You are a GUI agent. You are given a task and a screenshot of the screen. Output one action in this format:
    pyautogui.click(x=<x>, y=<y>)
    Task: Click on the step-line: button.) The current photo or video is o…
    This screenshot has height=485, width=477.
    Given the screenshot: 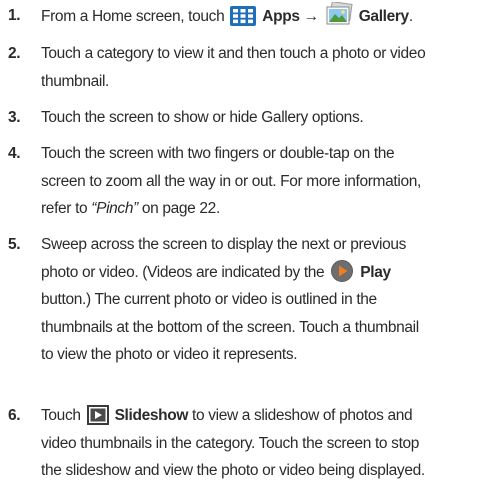 What is the action you would take?
    pyautogui.click(x=209, y=299)
    